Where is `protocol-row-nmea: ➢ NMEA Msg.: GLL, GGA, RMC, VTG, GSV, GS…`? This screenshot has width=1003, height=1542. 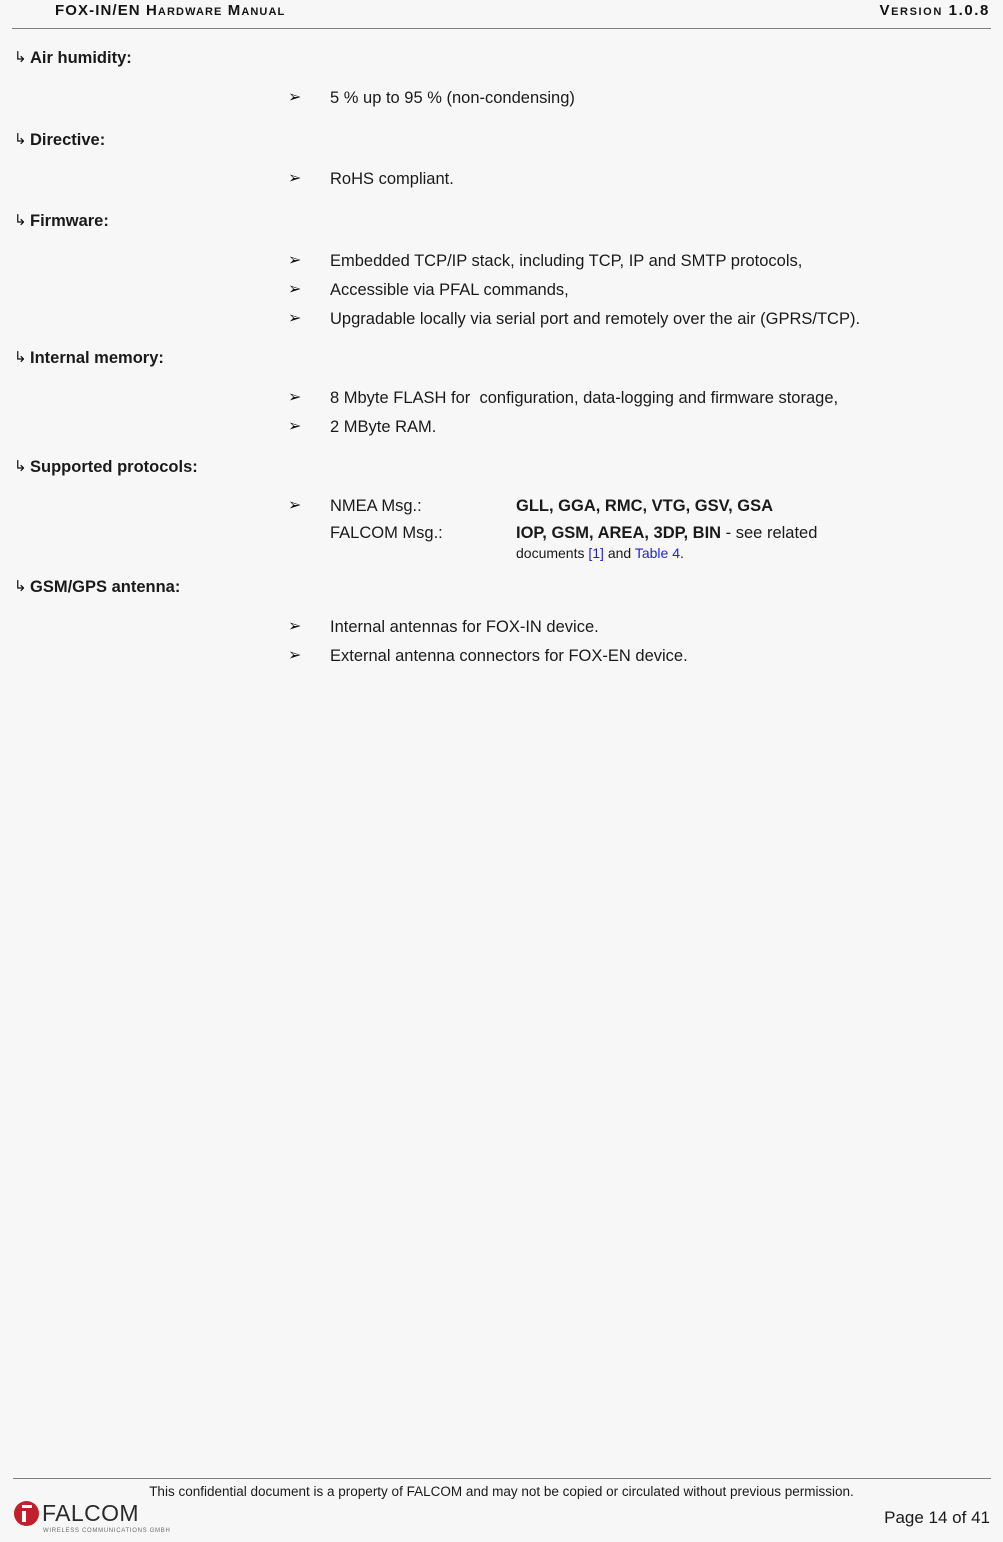
protocol-row-nmea: ➢ NMEA Msg.: GLL, GGA, RMC, VTG, GSV, GS… is located at coordinates (501, 506).